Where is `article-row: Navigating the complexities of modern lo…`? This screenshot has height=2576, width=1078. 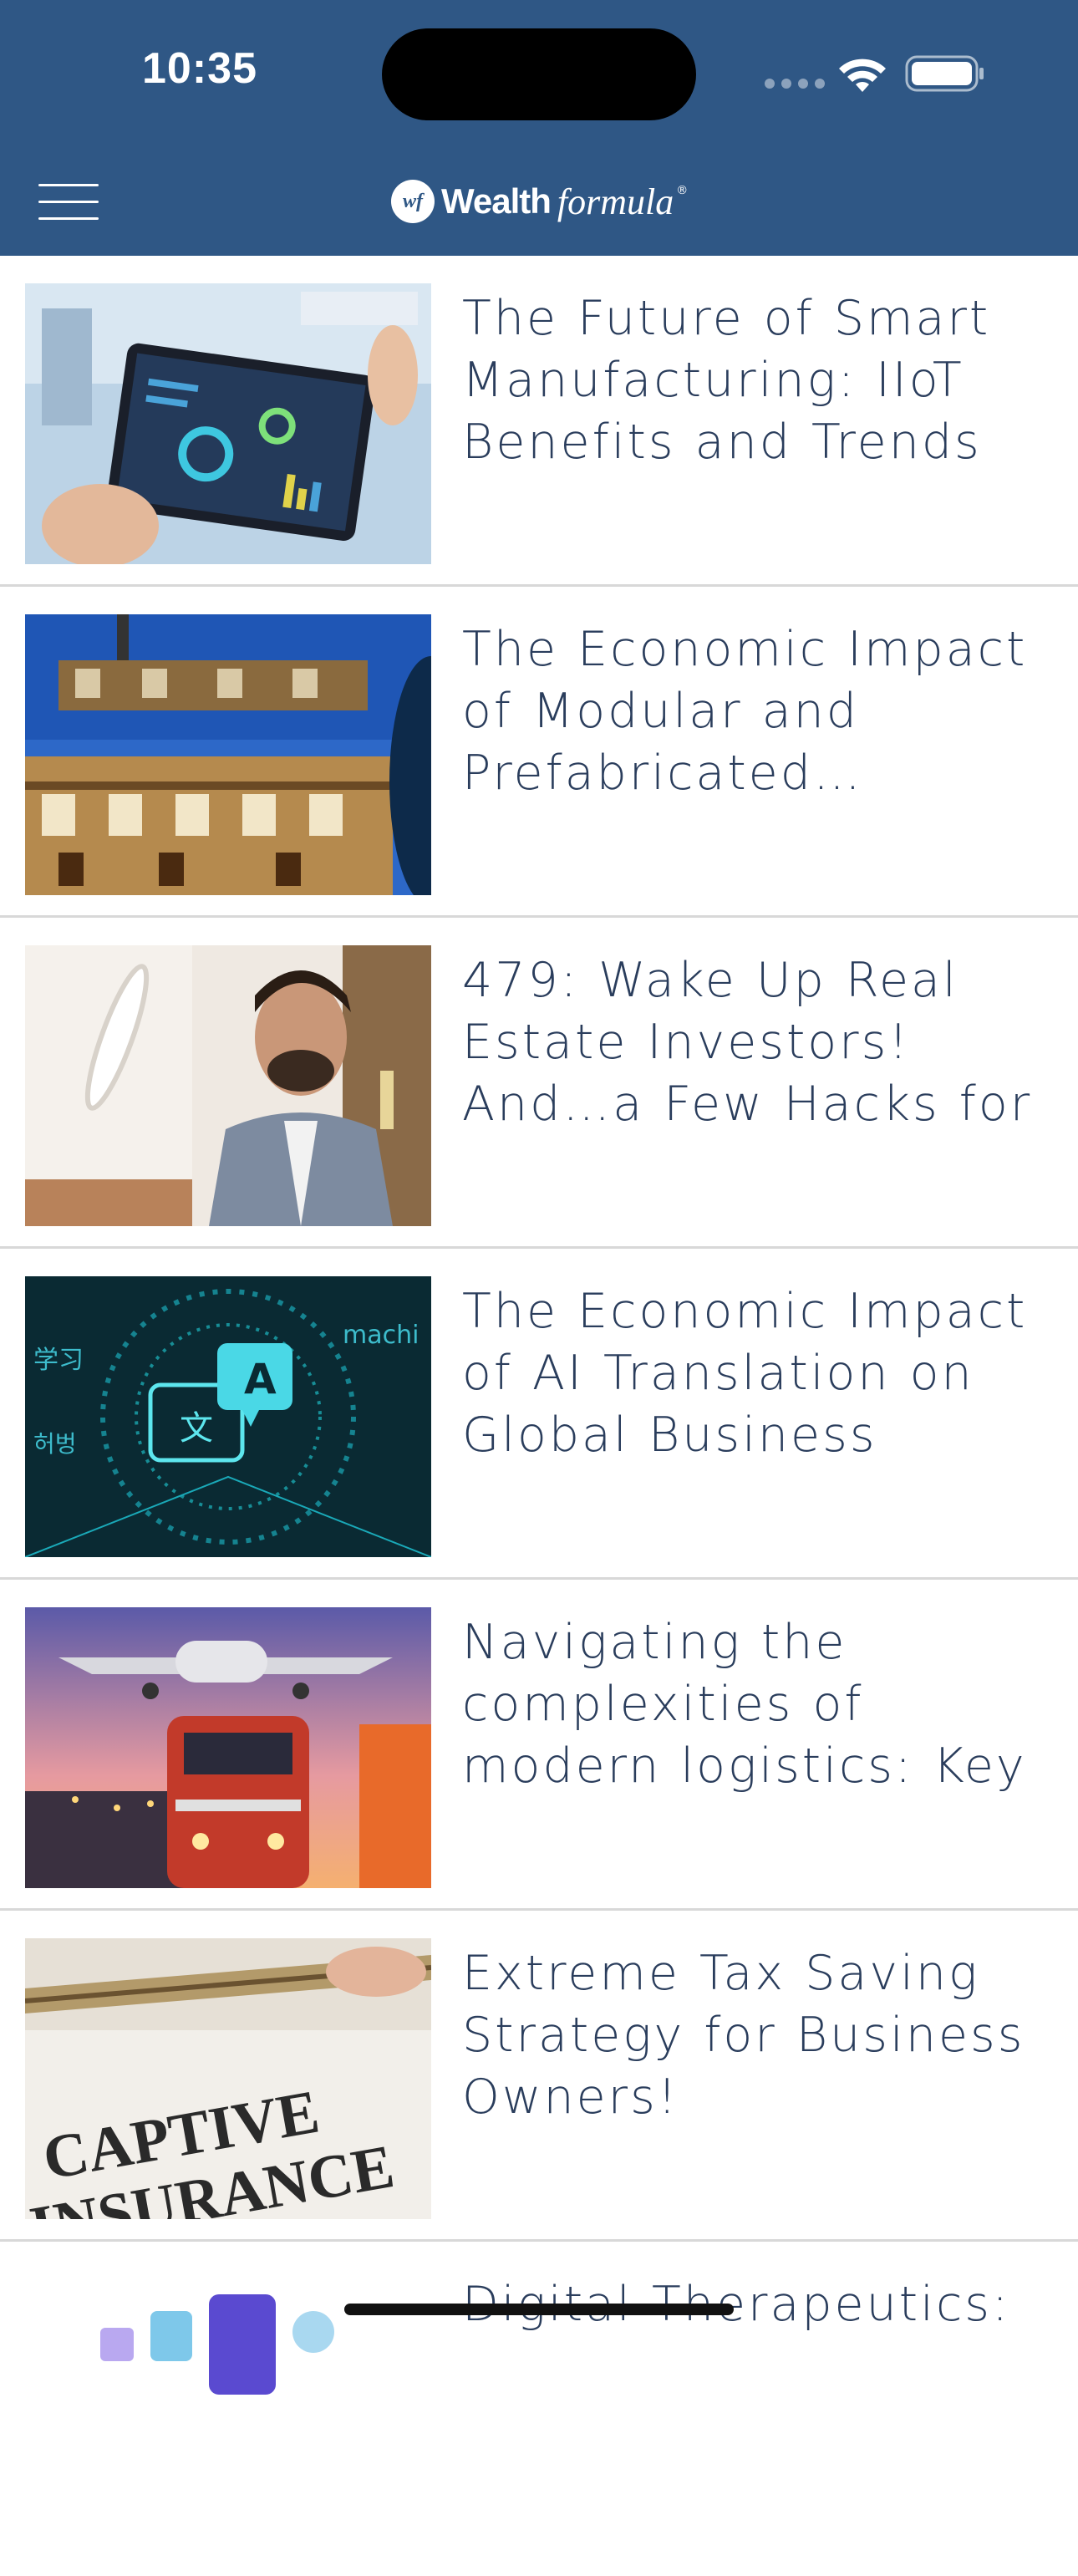 article-row: Navigating the complexities of modern lo… is located at coordinates (539, 1745).